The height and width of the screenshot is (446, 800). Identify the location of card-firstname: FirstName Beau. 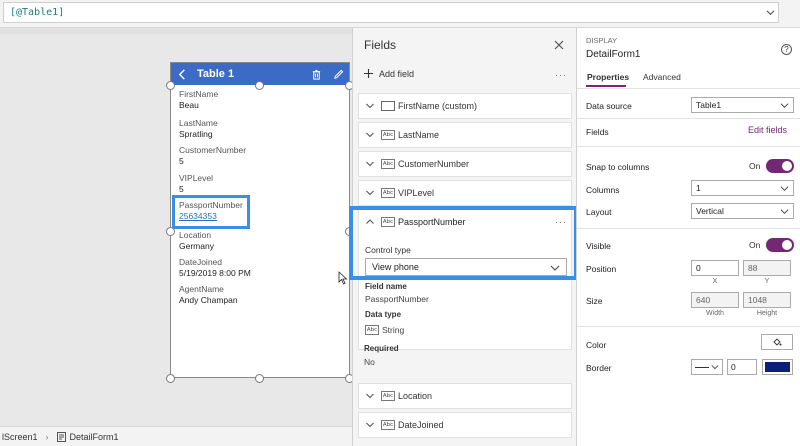
(259, 100).